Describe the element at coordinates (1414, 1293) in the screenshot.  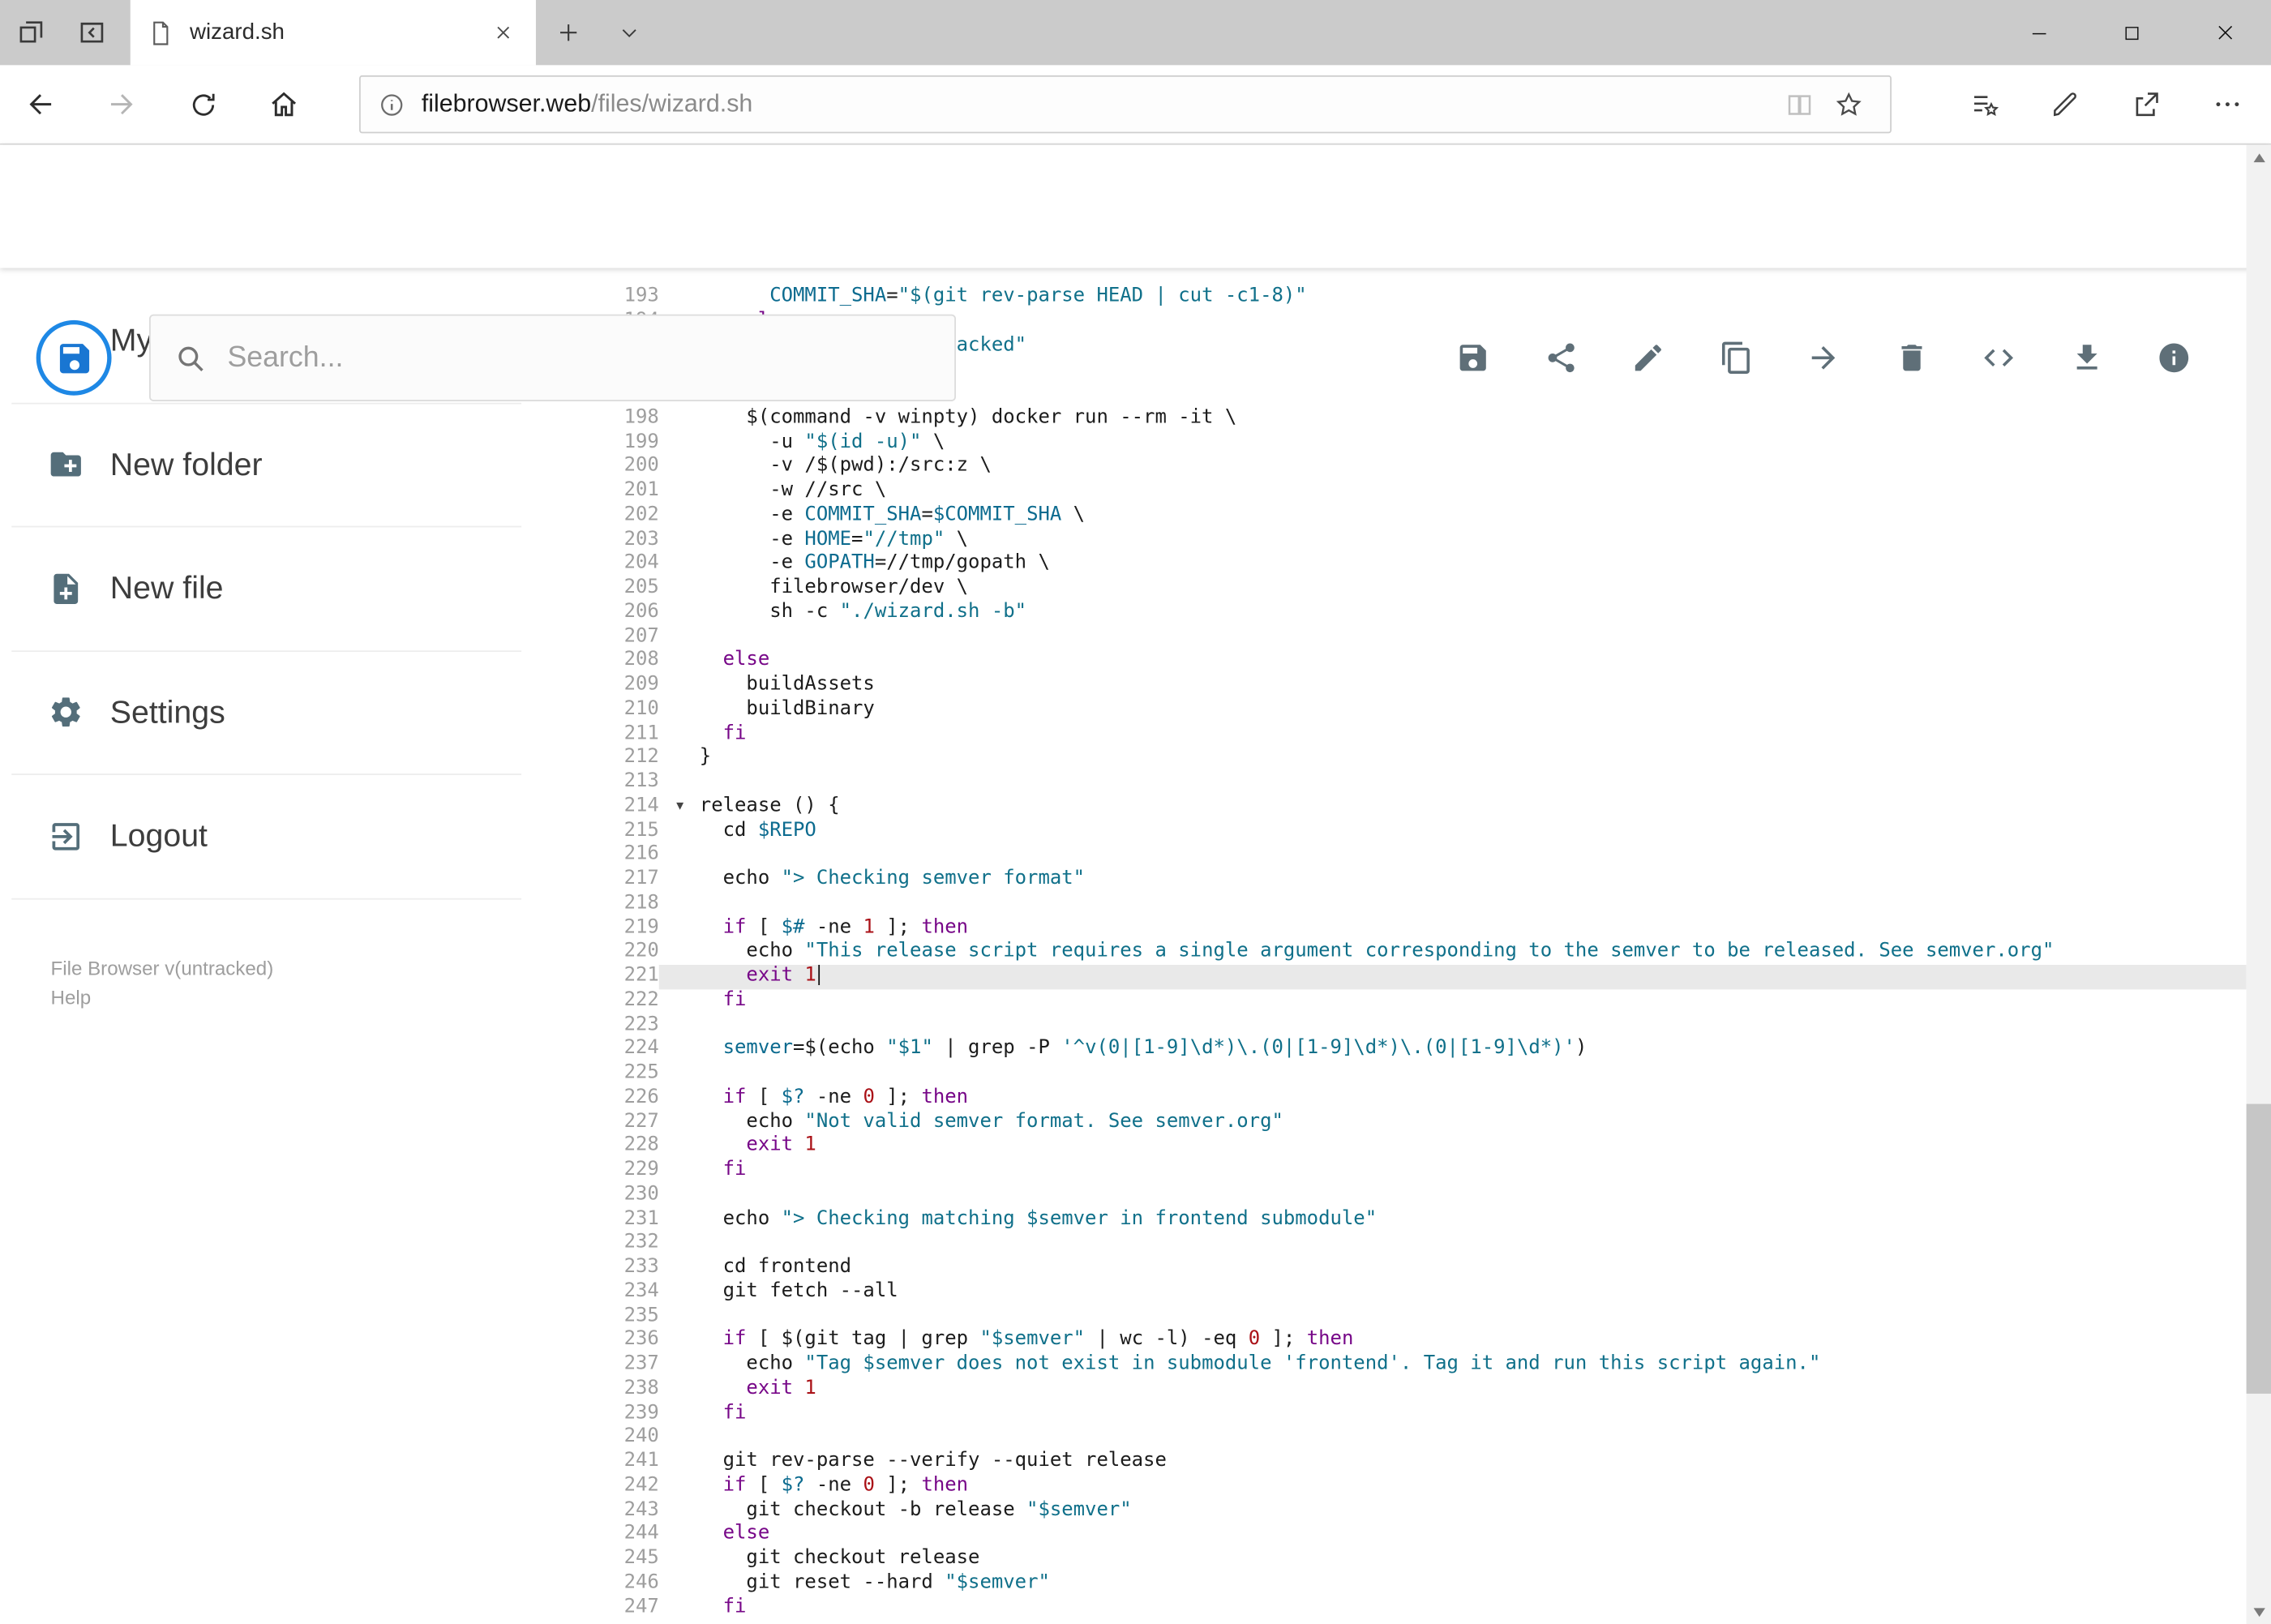
I see `code-line-234: 234 git fetch --all` at that location.